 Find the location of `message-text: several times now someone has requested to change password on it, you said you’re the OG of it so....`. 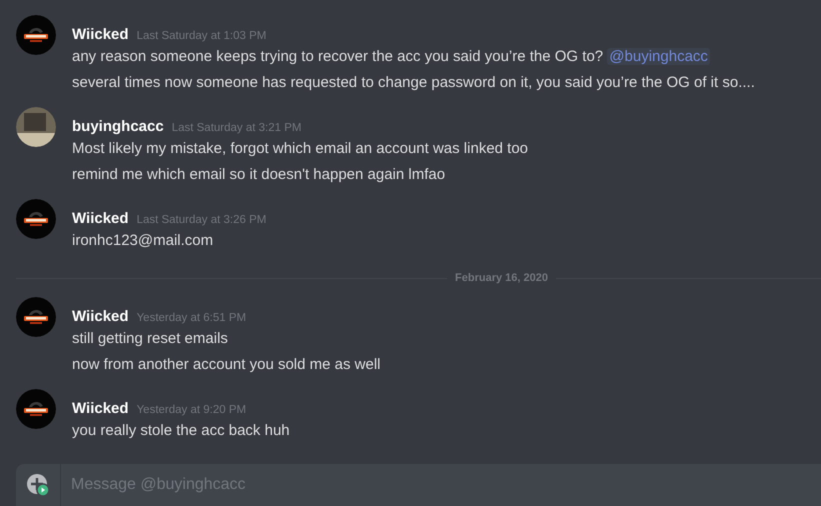

message-text: several times now someone has requested to change password on it, you said you’re the OG of it so.... is located at coordinates (413, 83).